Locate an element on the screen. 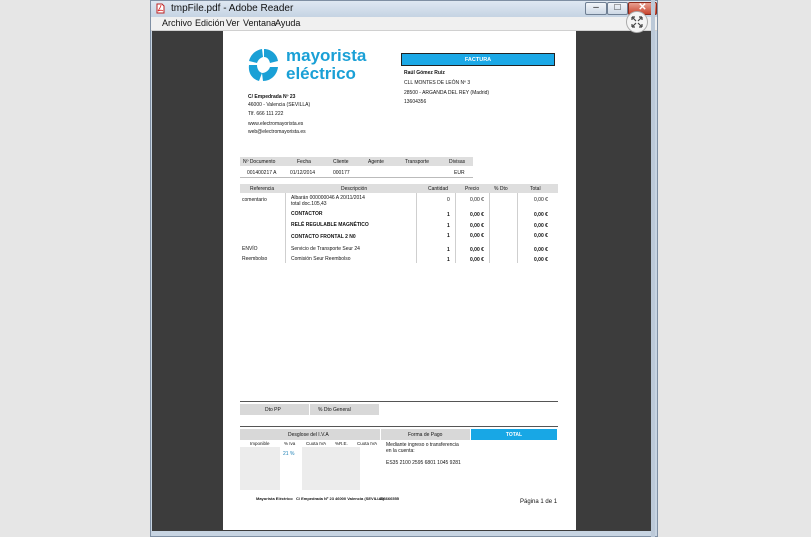 This screenshot has width=811, height=537. payment-iban: ES35 2100 2595 6801 1045 9281 is located at coordinates (423, 463).